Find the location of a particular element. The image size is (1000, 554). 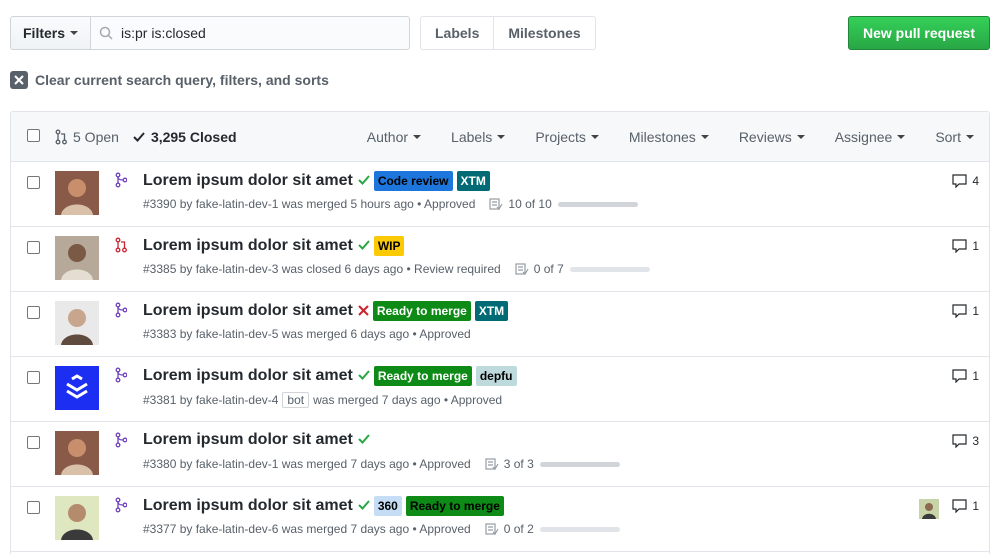

issue-label: 360 is located at coordinates (387, 506).